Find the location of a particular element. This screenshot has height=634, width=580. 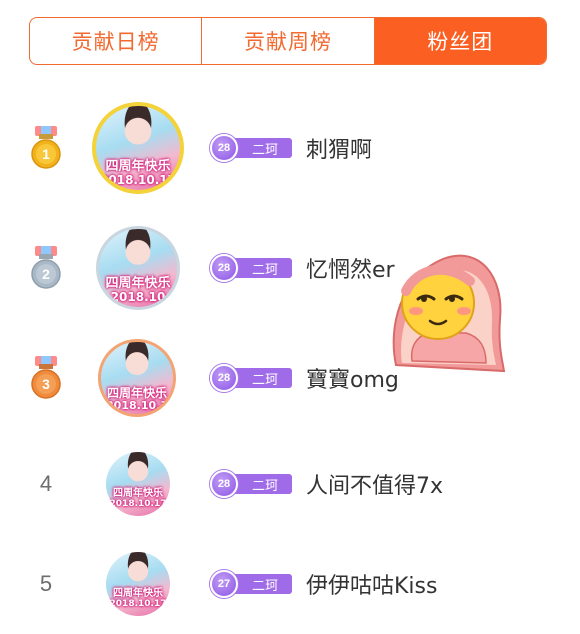

username: 人间不值得7x is located at coordinates (374, 484).